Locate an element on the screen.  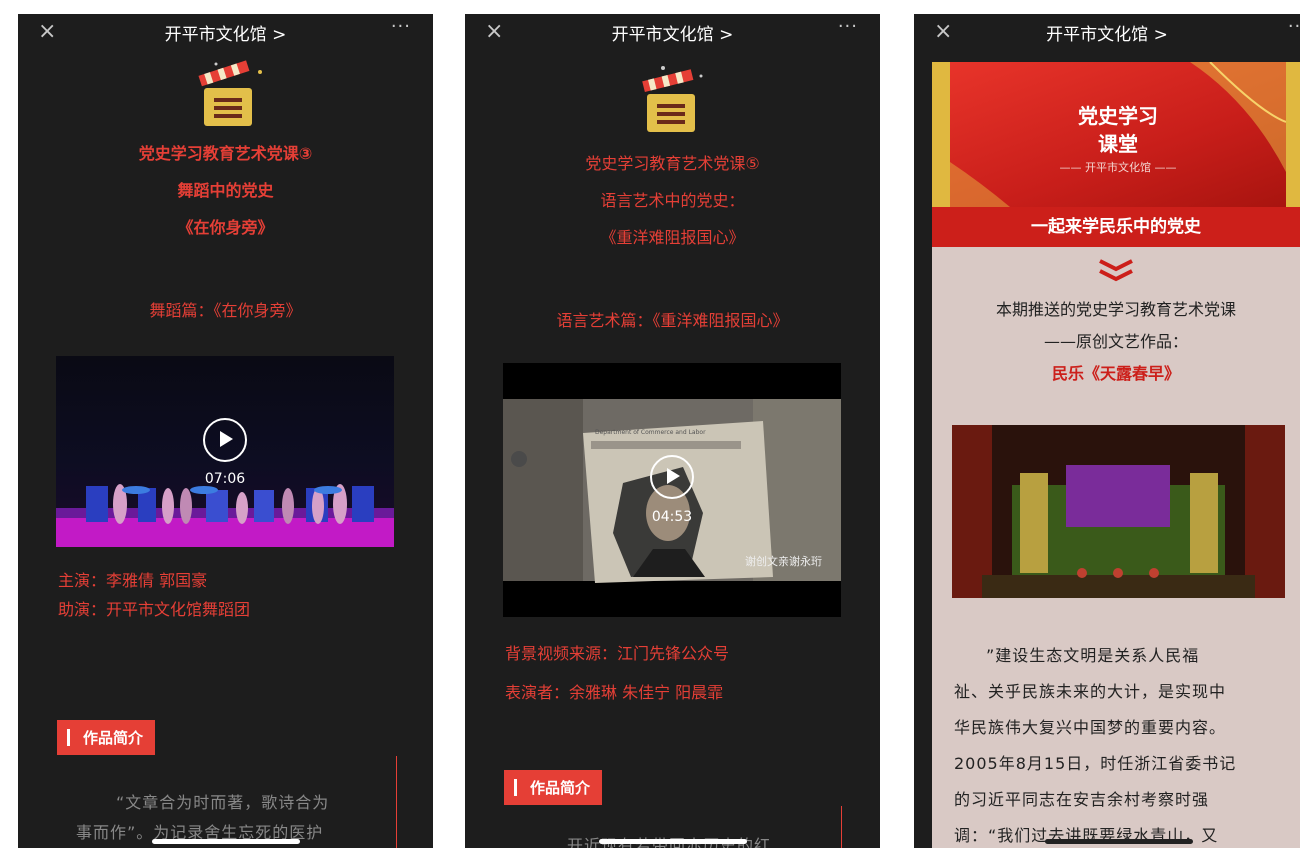
banner-image: 党史学习 课堂 —— 开平市文化馆 —— is located at coordinates (1118, 134).